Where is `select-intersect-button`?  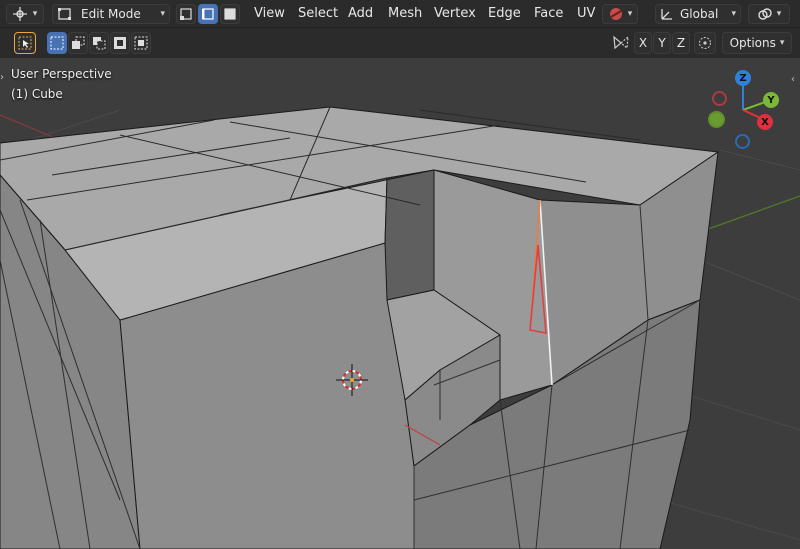
select-intersect-button is located at coordinates (141, 43).